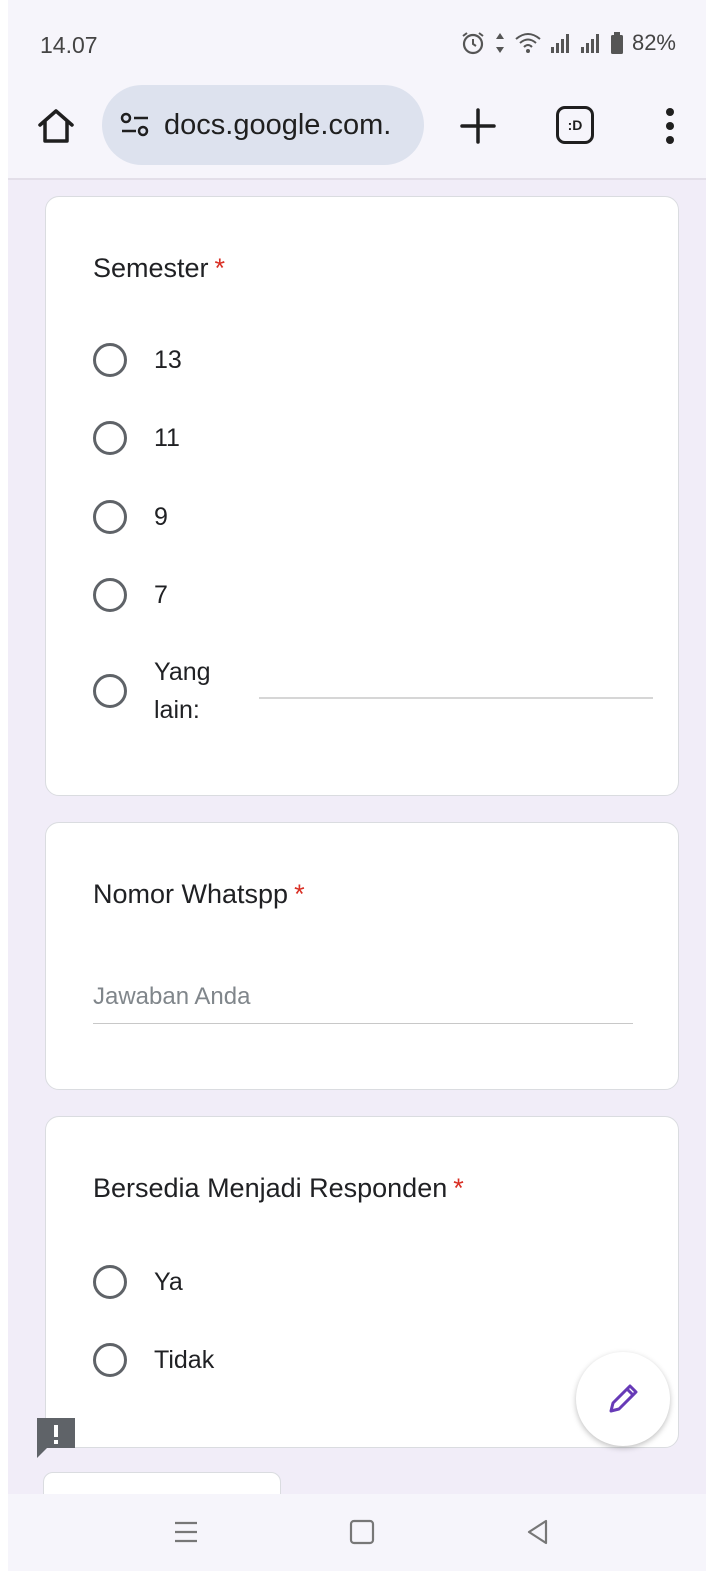 This screenshot has height=1571, width=706. What do you see at coordinates (159, 268) in the screenshot?
I see `question-title: Semester *` at bounding box center [159, 268].